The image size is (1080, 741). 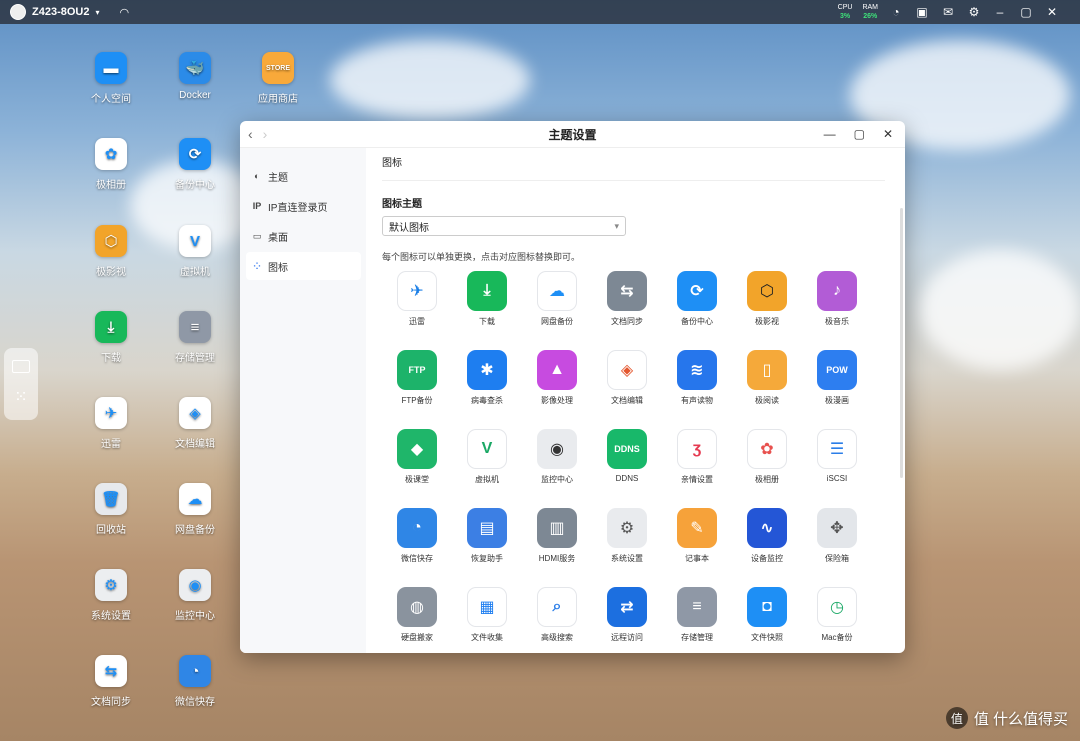 I want to click on icon-grid-item: ◍ 硬盘搬家, so click(x=417, y=615).